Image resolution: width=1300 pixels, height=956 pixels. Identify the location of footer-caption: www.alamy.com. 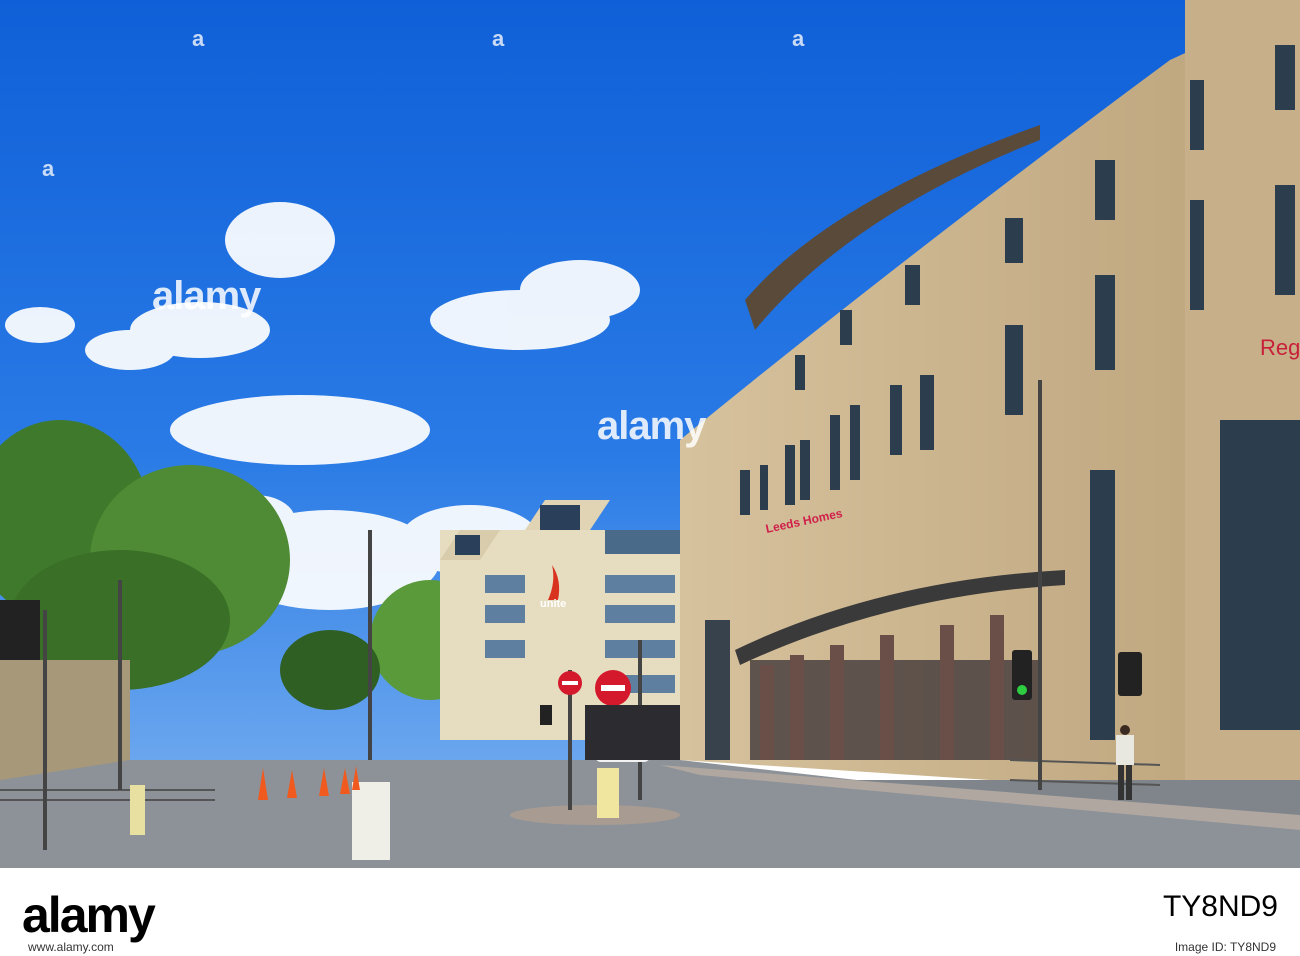
(71, 947).